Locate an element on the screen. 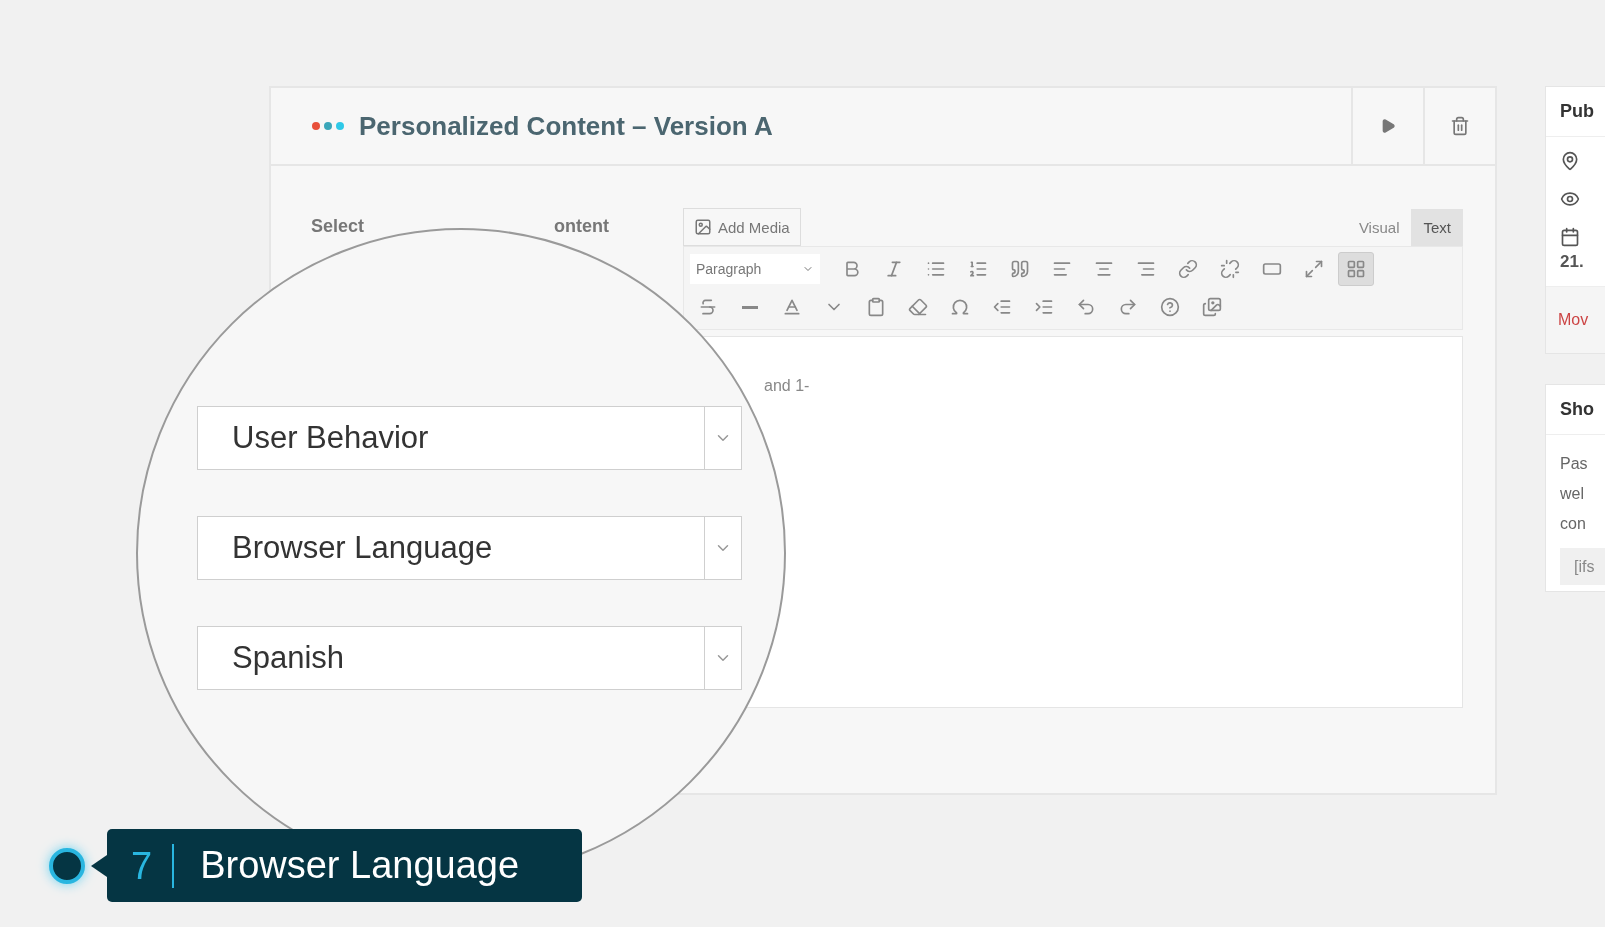  card-title: Sho is located at coordinates (1577, 409).